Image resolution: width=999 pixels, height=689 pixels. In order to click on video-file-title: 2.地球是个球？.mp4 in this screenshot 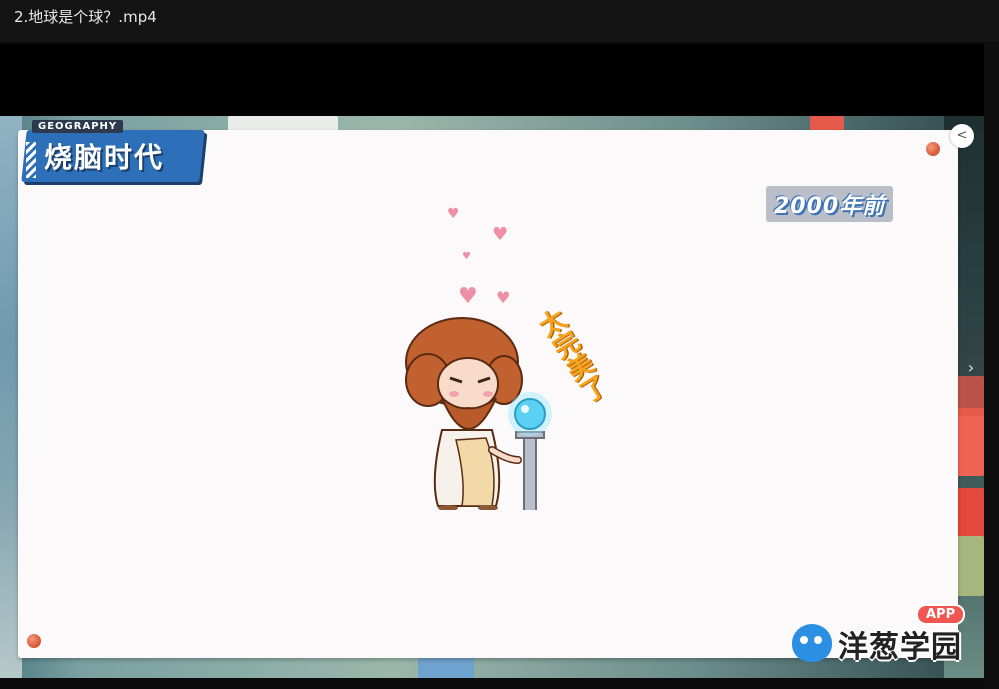, I will do `click(85, 17)`.